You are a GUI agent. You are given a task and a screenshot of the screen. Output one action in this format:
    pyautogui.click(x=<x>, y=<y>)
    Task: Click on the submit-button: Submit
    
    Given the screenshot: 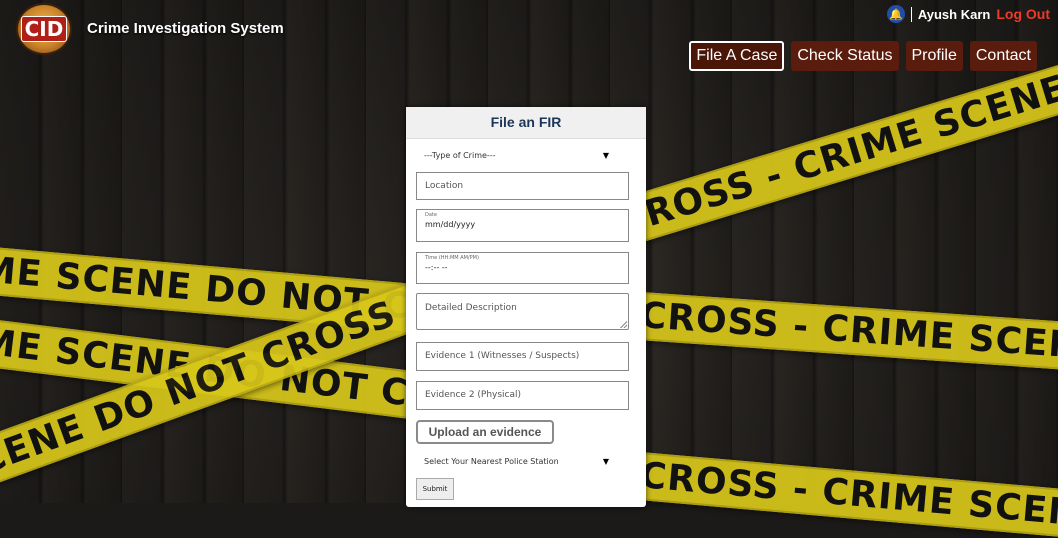 What is the action you would take?
    pyautogui.click(x=435, y=489)
    